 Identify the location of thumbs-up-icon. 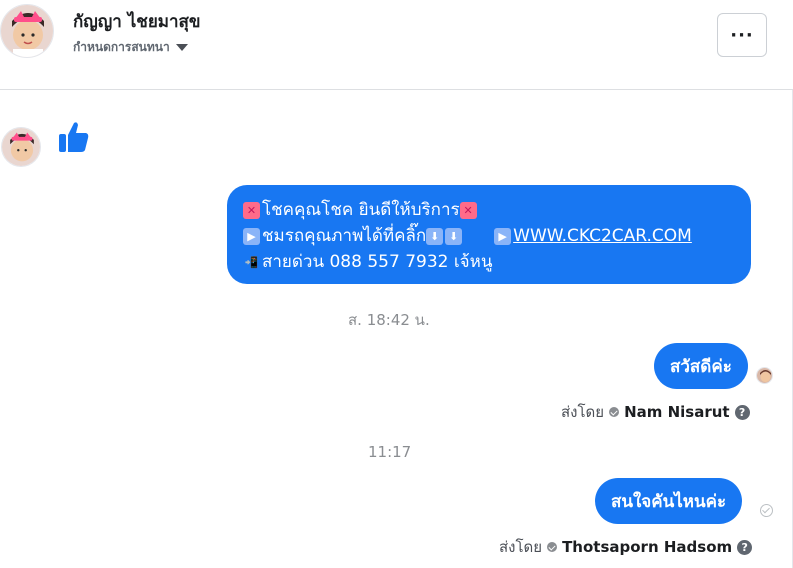
(74, 137).